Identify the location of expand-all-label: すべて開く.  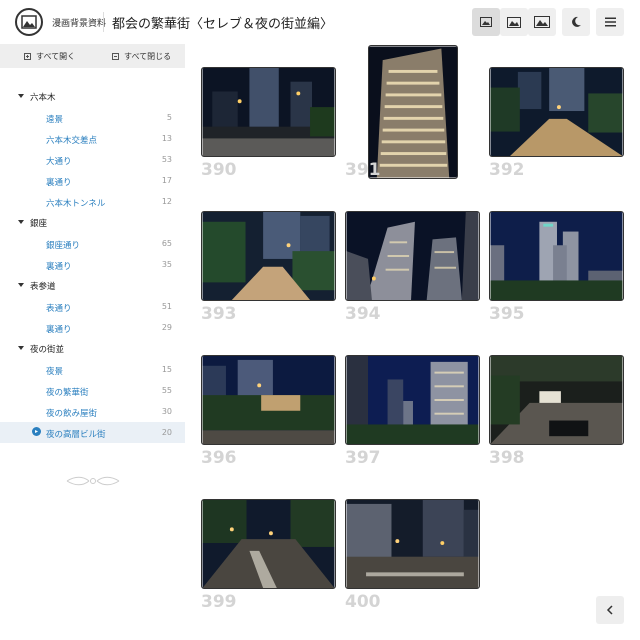
(56, 56).